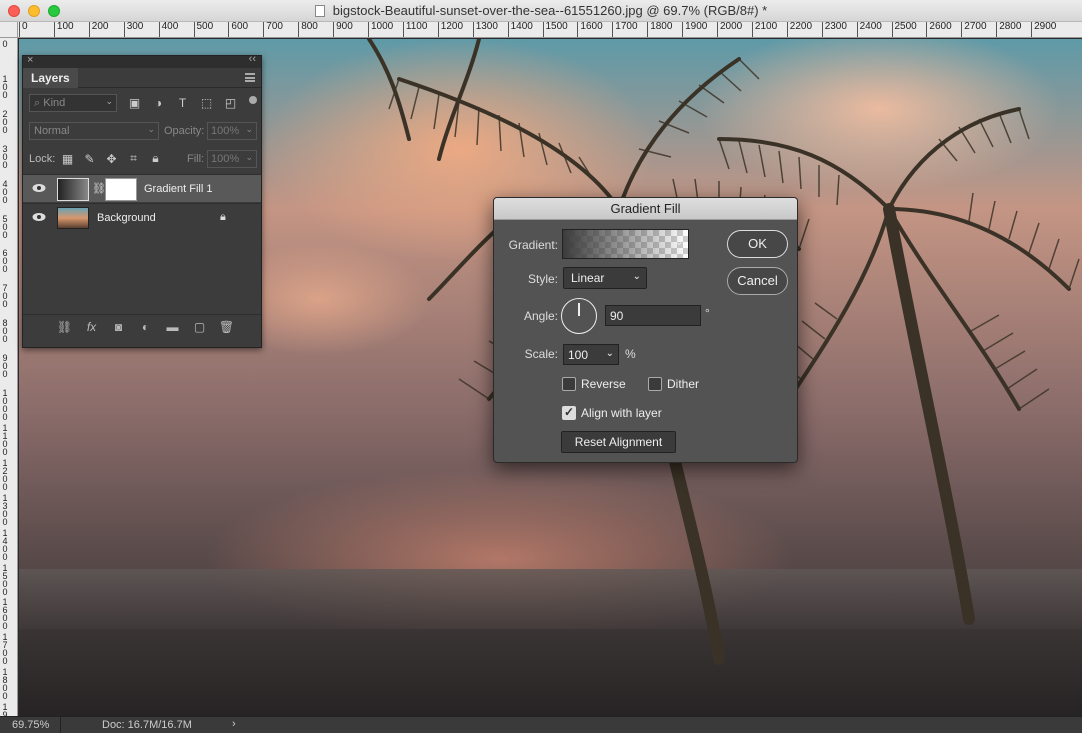  Describe the element at coordinates (223, 217) in the screenshot. I see `lock-icon: 🔒︎` at that location.